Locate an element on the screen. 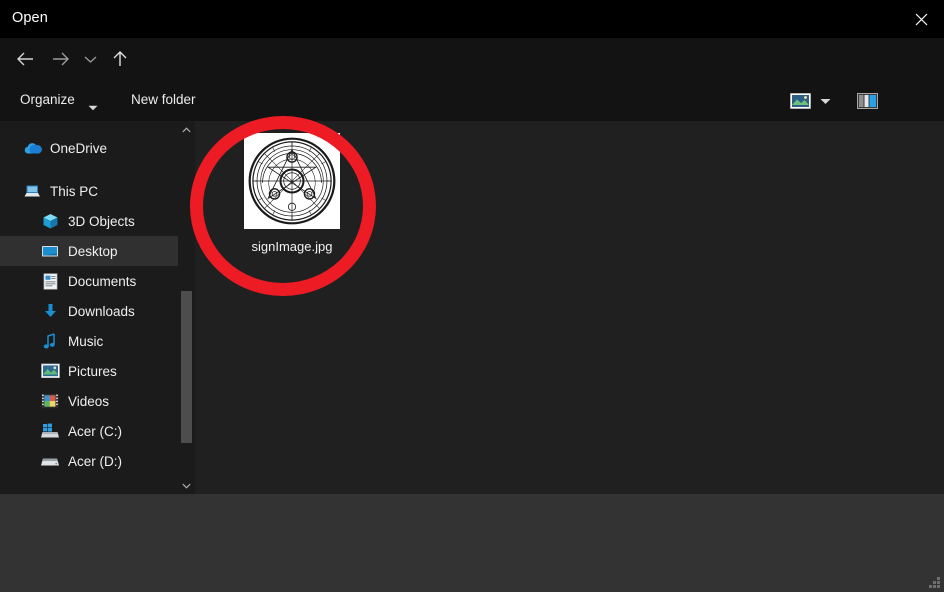 Image resolution: width=944 pixels, height=592 pixels. view-thumbnail-button is located at coordinates (800, 101).